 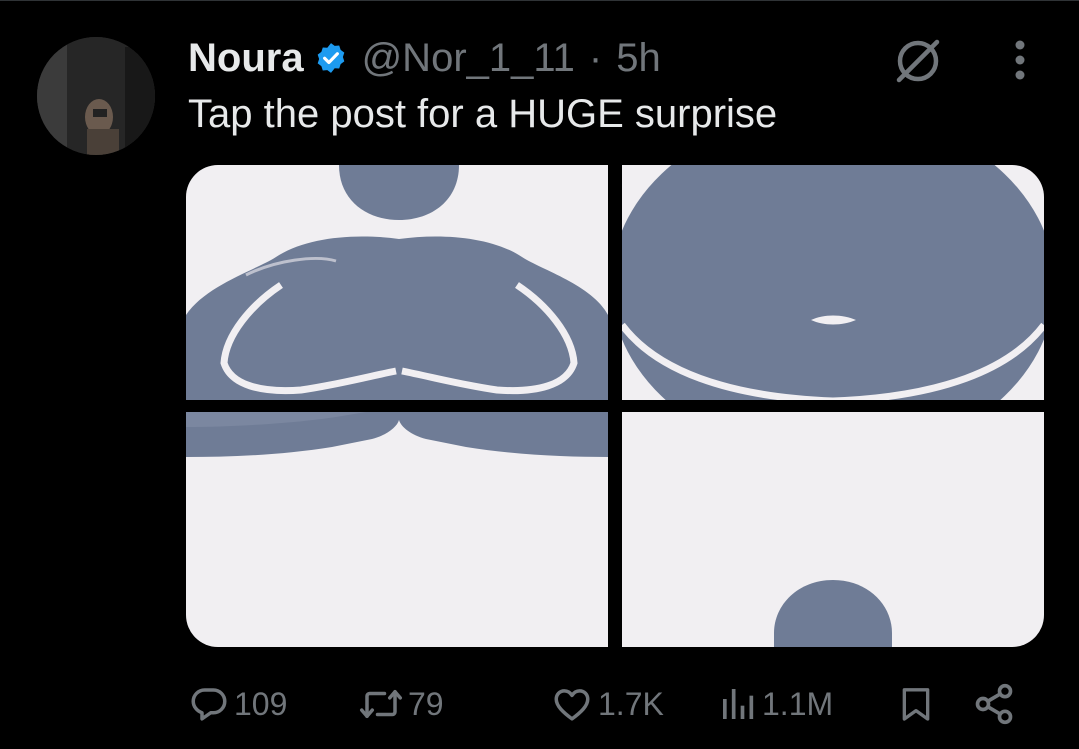 What do you see at coordinates (738, 704) in the screenshot?
I see `views-icon` at bounding box center [738, 704].